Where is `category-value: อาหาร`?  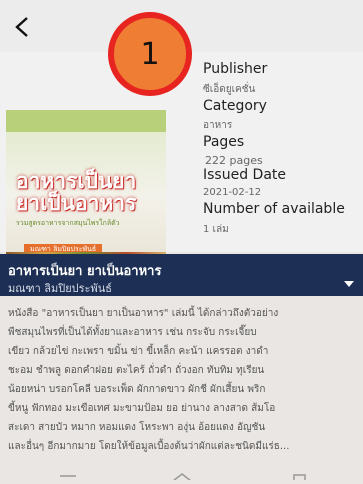
category-value: อาหาร is located at coordinates (218, 125).